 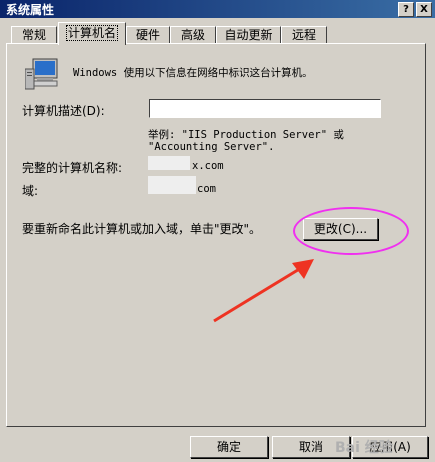 What do you see at coordinates (63, 111) in the screenshot?
I see `description-label: 计算机描述(D):` at bounding box center [63, 111].